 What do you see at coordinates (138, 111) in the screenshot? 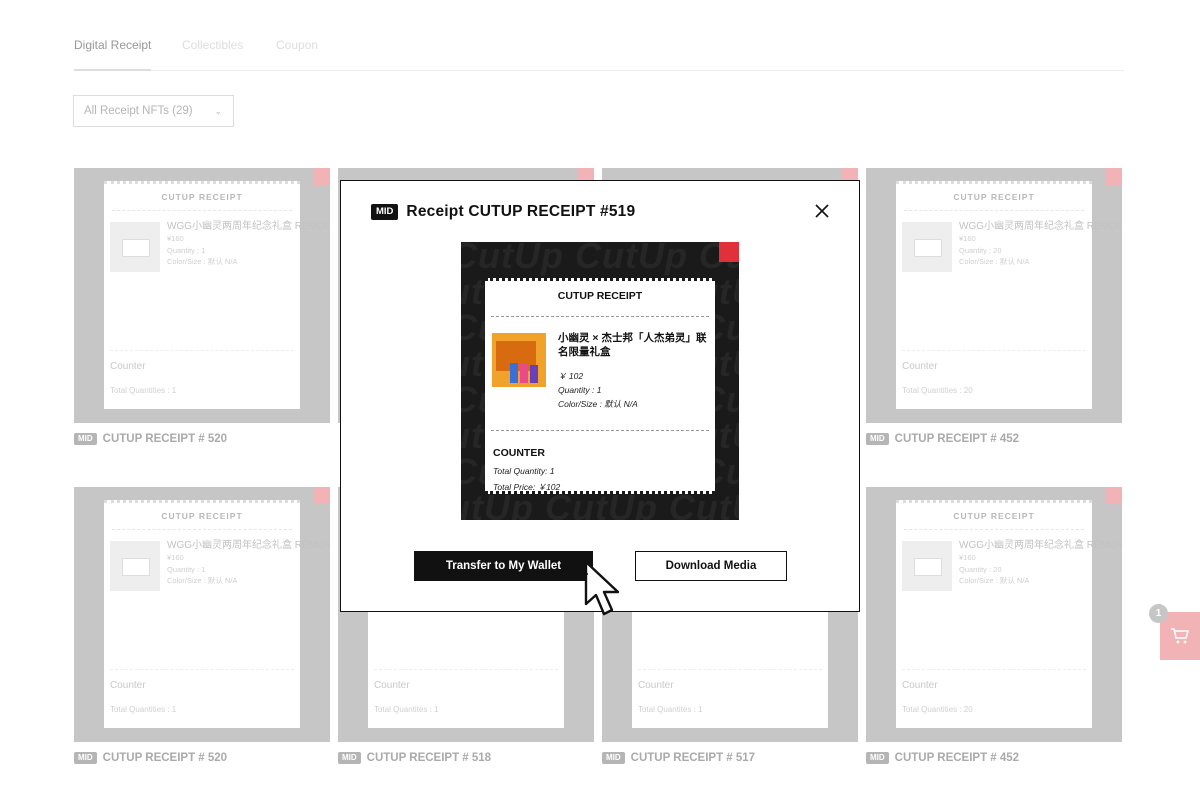
I see `filter-label: All Receipt NFTs (29)` at bounding box center [138, 111].